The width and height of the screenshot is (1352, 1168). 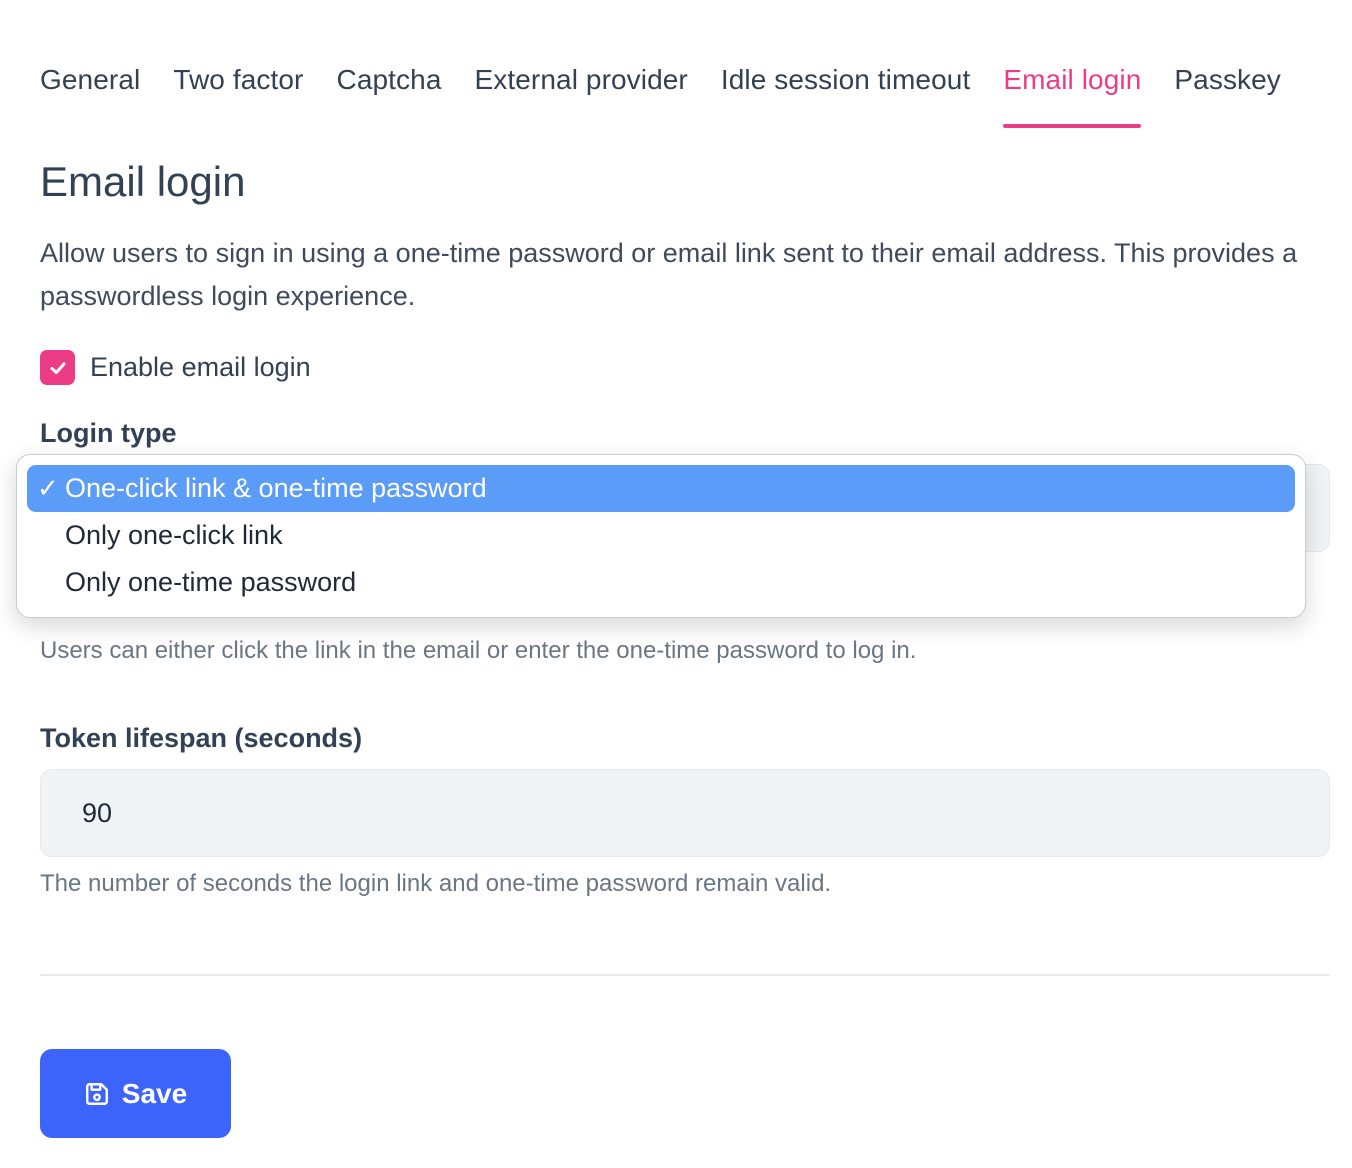 What do you see at coordinates (238, 93) in the screenshot?
I see `tab-two-factor: Two factor` at bounding box center [238, 93].